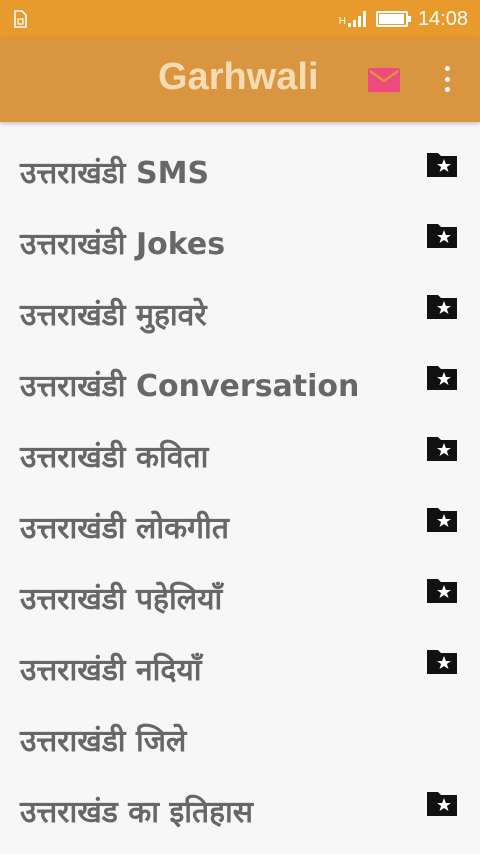 This screenshot has height=854, width=480. I want to click on list-item-label: उत्तराखंडी SMS, so click(115, 173).